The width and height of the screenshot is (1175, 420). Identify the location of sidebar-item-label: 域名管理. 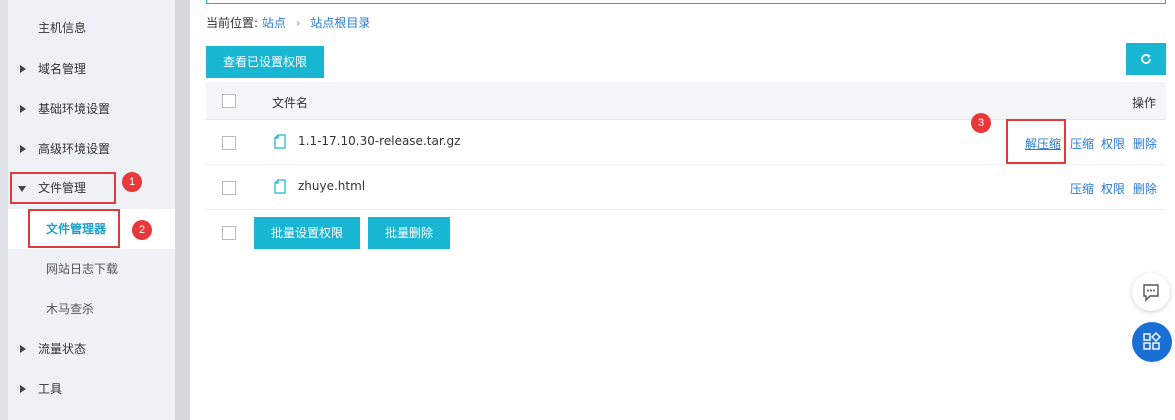
(62, 69).